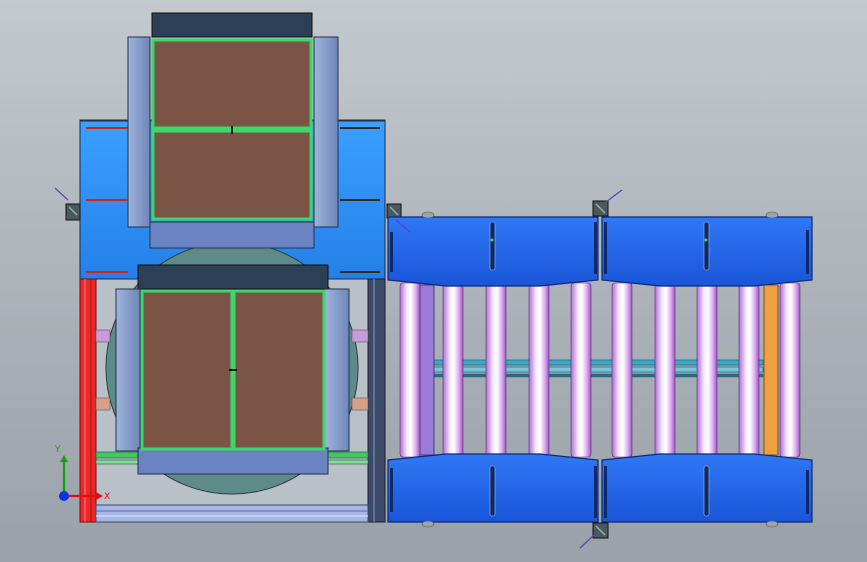 The height and width of the screenshot is (562, 867). What do you see at coordinates (107, 497) in the screenshot?
I see `x-axis-label: X` at bounding box center [107, 497].